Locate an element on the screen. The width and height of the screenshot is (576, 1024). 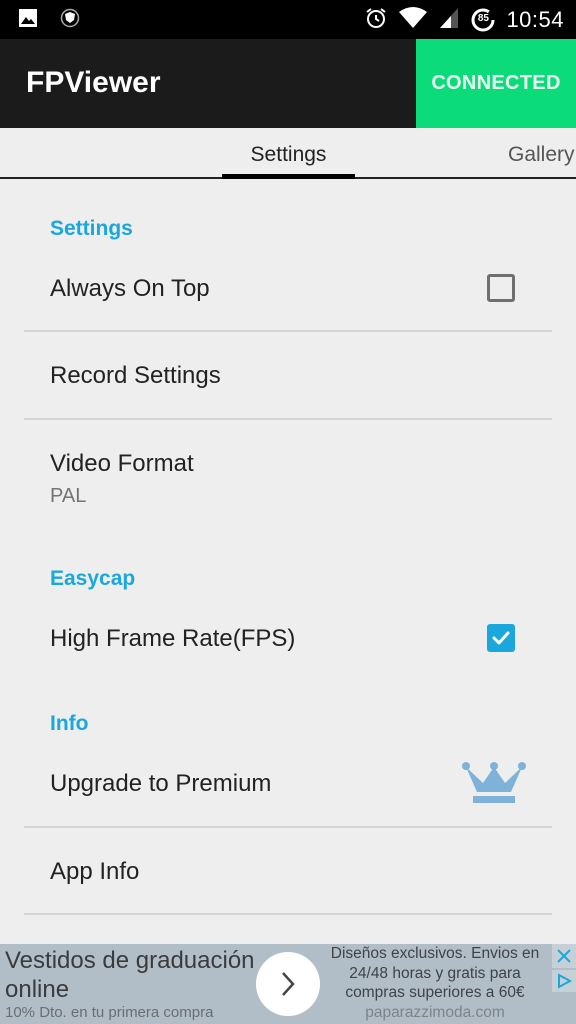
tab-bar: Settings Gallery is located at coordinates (288, 153).